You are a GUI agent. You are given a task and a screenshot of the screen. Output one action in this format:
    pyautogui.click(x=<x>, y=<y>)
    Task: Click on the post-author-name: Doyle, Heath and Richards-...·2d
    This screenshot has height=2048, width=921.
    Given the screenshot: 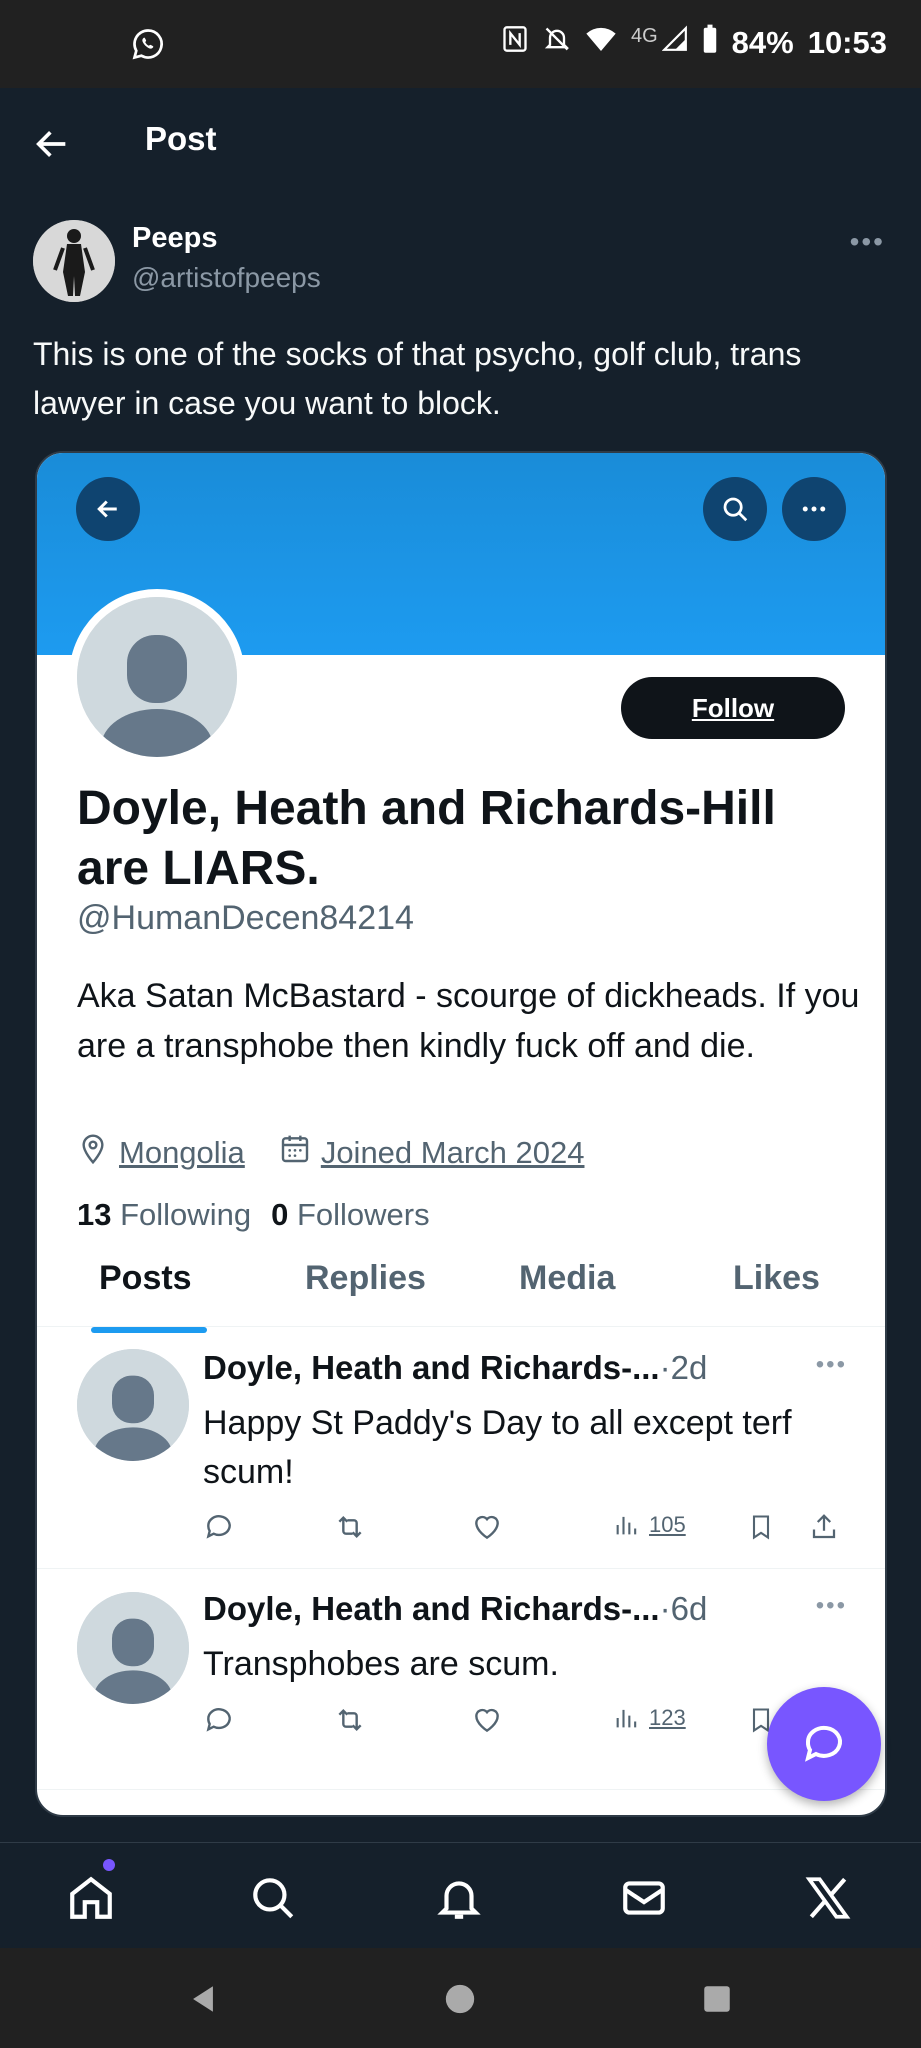 What is the action you would take?
    pyautogui.click(x=455, y=1367)
    